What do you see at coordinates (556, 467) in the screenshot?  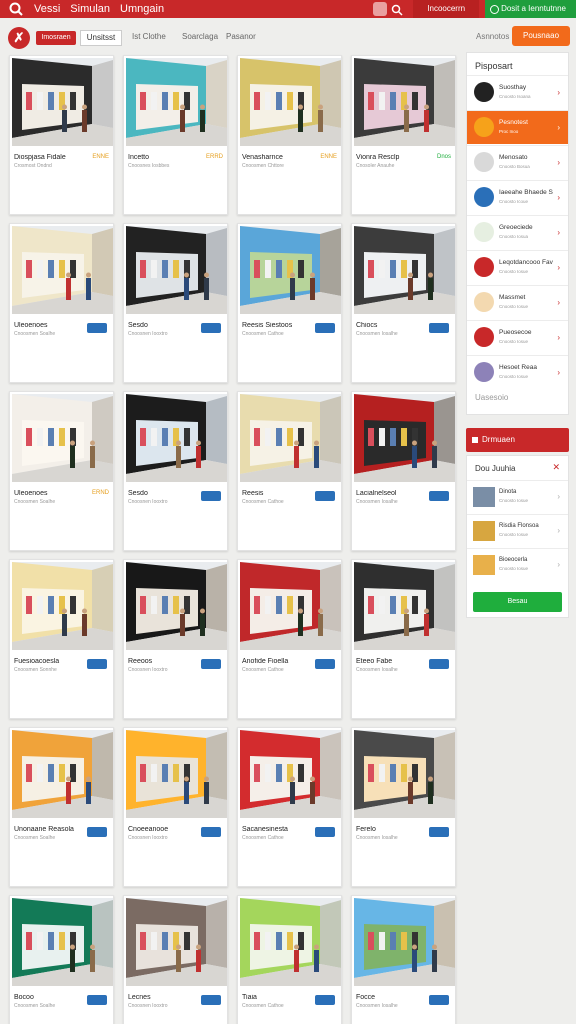 I see `close-icon: ✕` at bounding box center [556, 467].